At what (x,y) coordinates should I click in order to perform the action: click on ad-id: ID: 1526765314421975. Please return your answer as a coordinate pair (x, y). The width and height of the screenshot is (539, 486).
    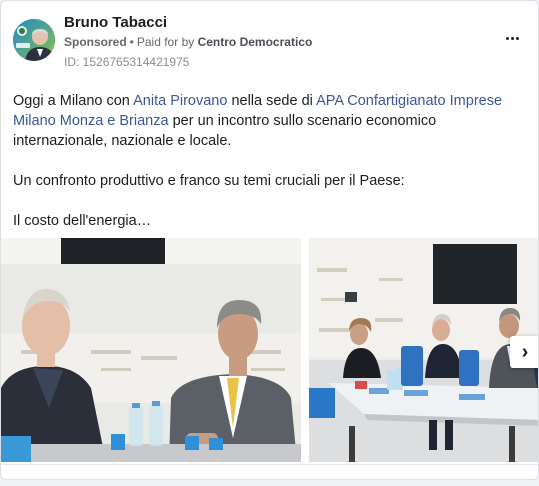
    Looking at the image, I should click on (127, 62).